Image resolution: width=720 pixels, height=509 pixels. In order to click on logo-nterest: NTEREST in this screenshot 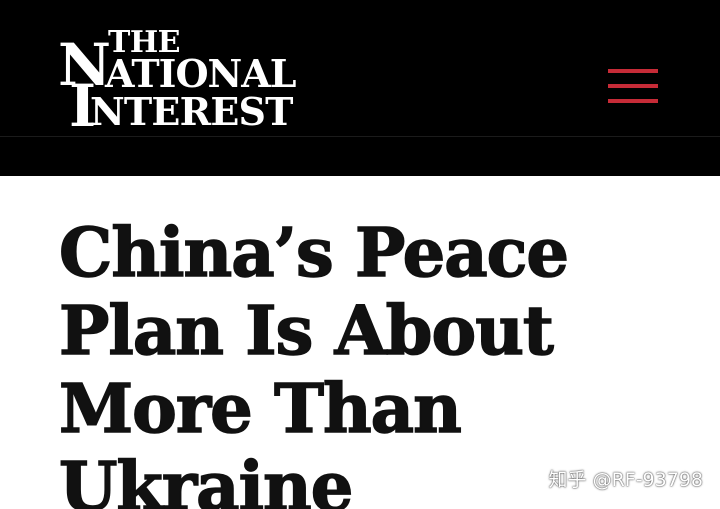, I will do `click(191, 111)`.